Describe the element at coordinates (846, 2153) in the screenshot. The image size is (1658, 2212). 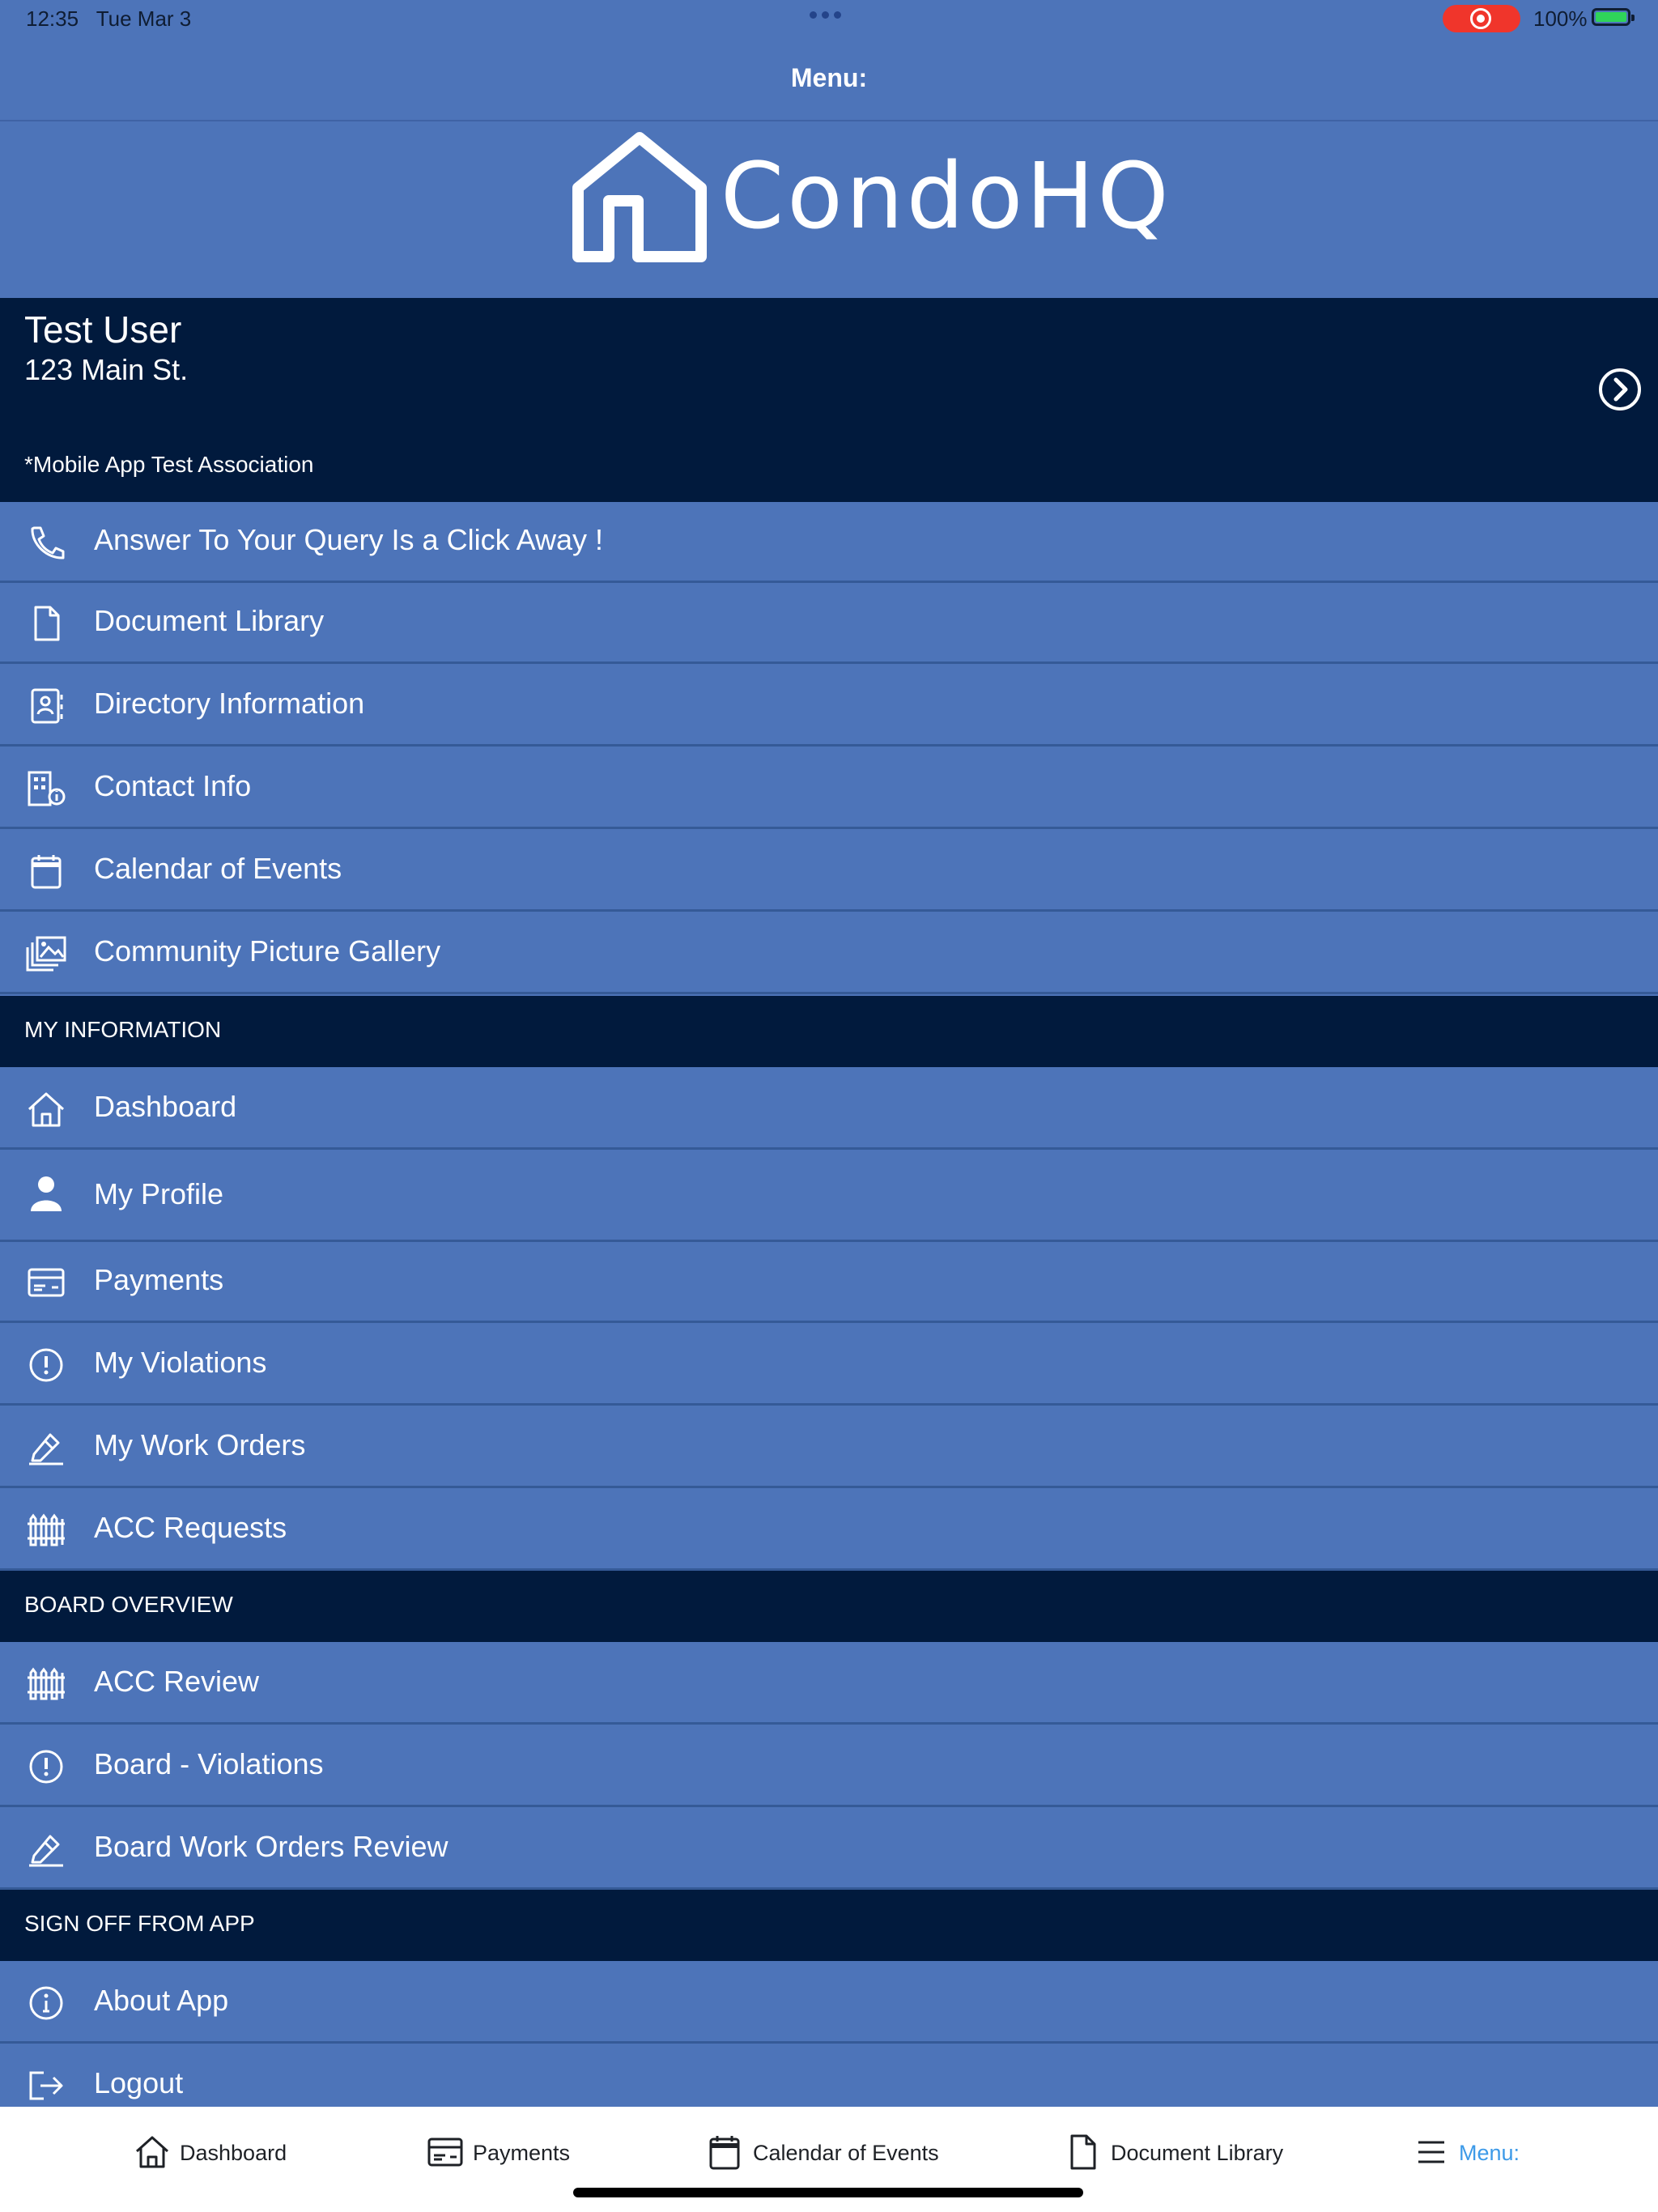
I see `tab-label: Calendar of Events` at that location.